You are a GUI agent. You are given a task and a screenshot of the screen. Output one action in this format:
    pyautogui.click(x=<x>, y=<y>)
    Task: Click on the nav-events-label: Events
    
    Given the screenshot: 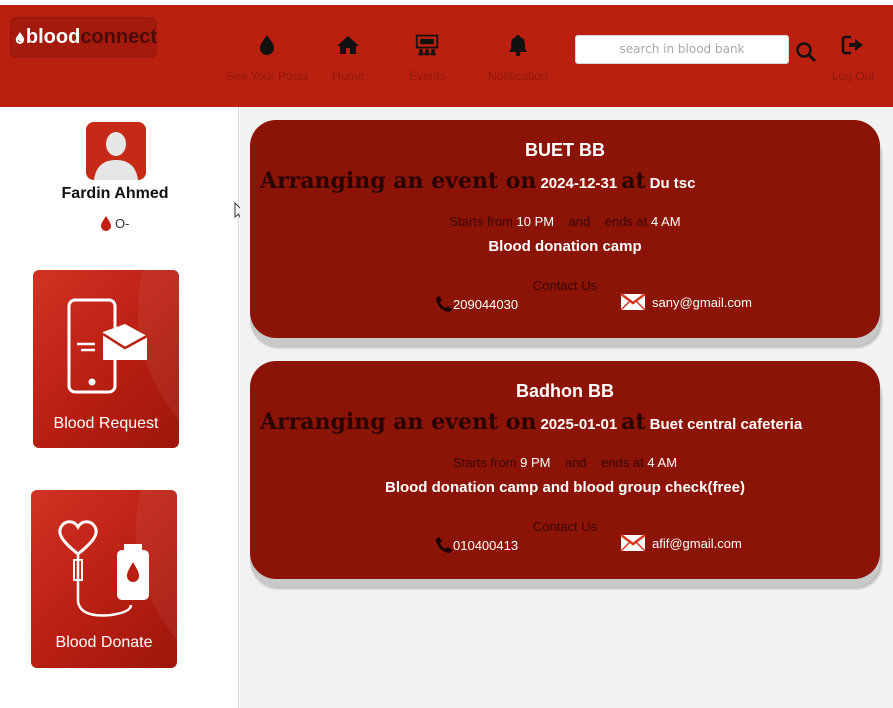 What is the action you would take?
    pyautogui.click(x=427, y=76)
    